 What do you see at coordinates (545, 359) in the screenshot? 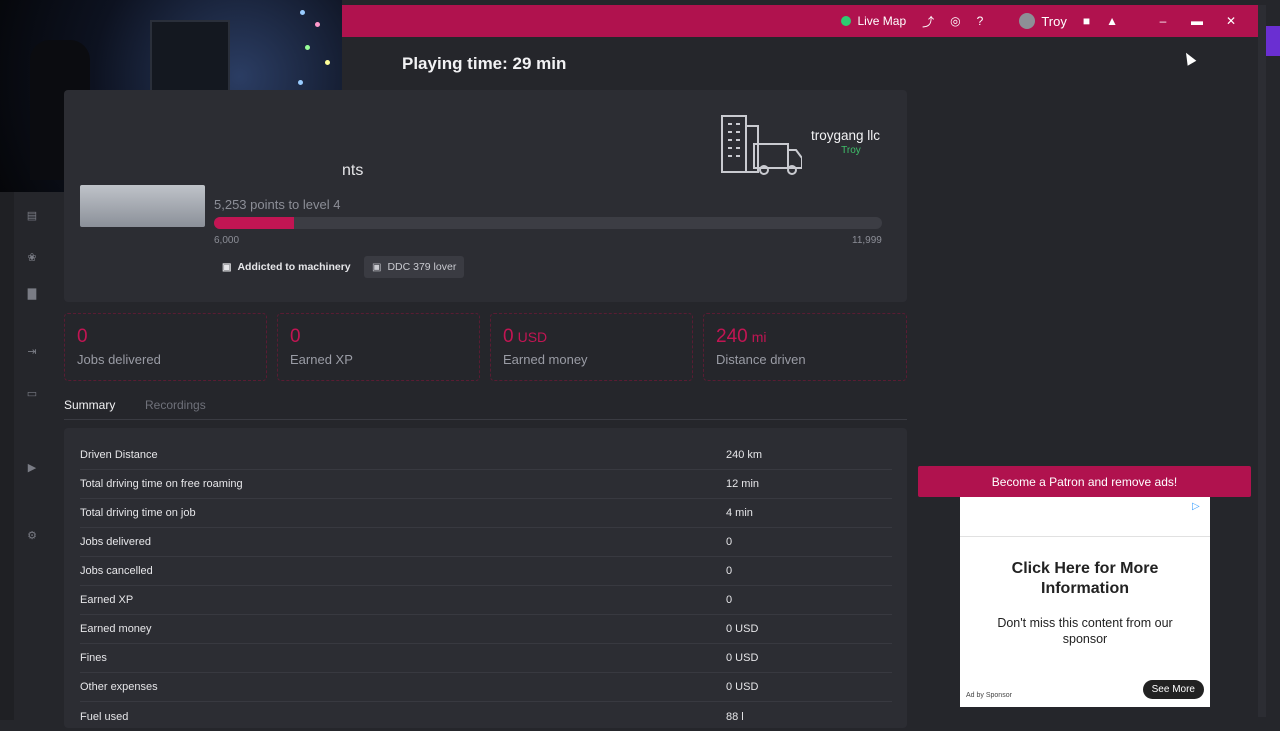
I see `stat-label: Earned money` at bounding box center [545, 359].